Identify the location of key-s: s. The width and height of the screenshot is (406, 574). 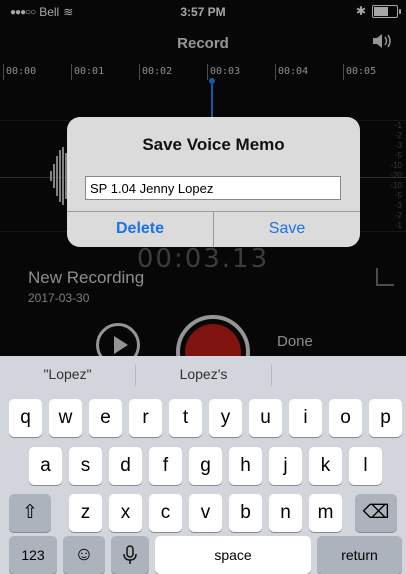
(85, 466).